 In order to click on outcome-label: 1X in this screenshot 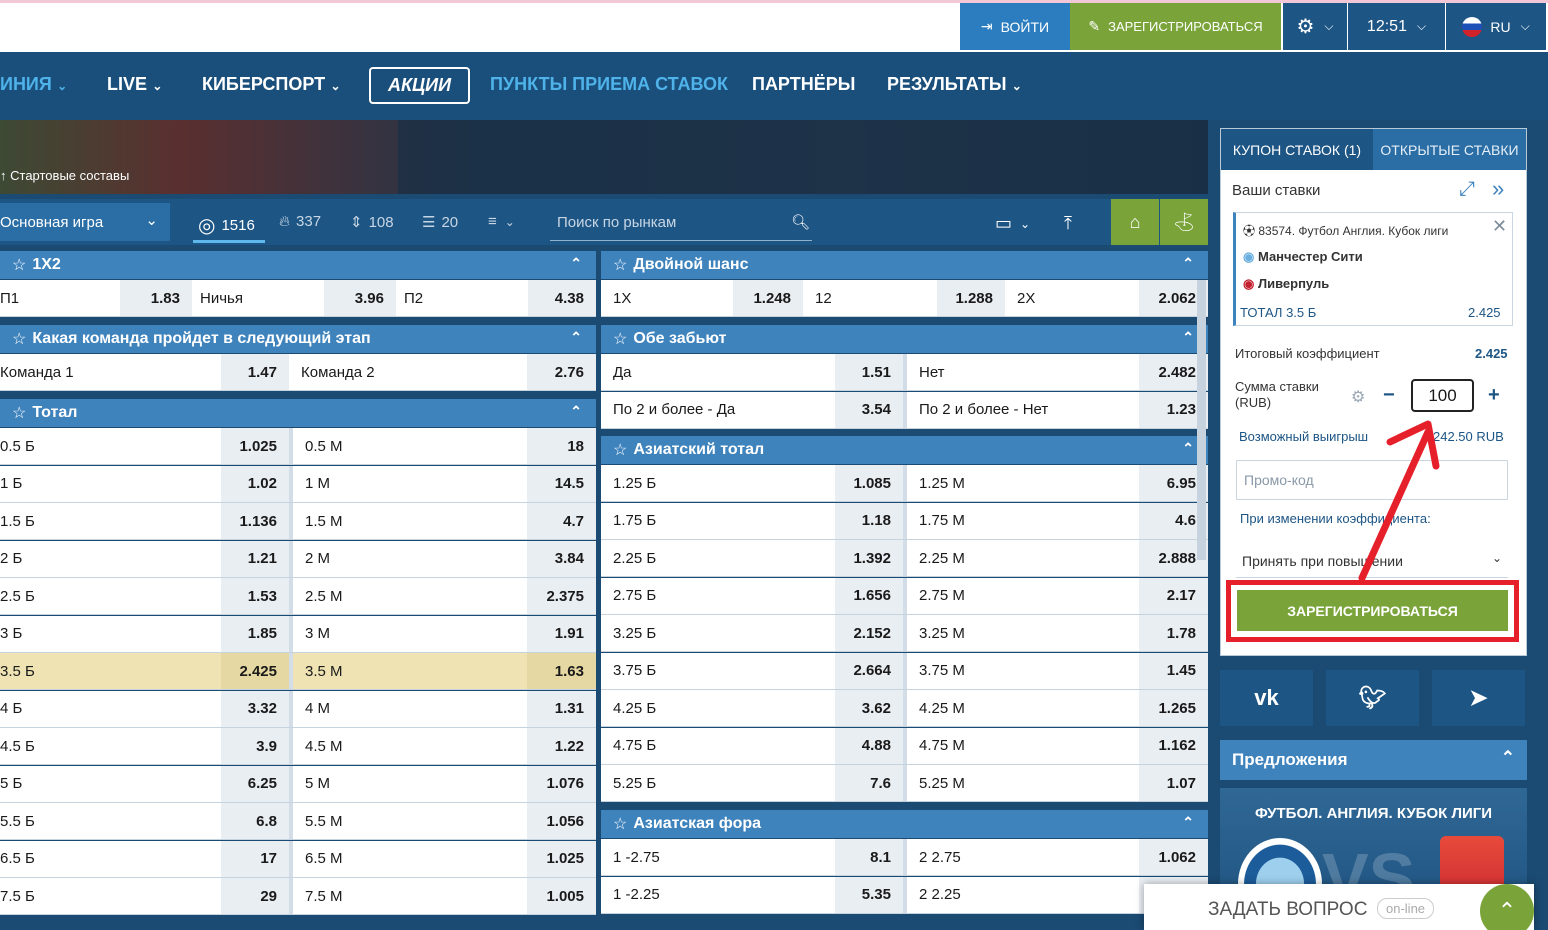, I will do `click(667, 298)`.